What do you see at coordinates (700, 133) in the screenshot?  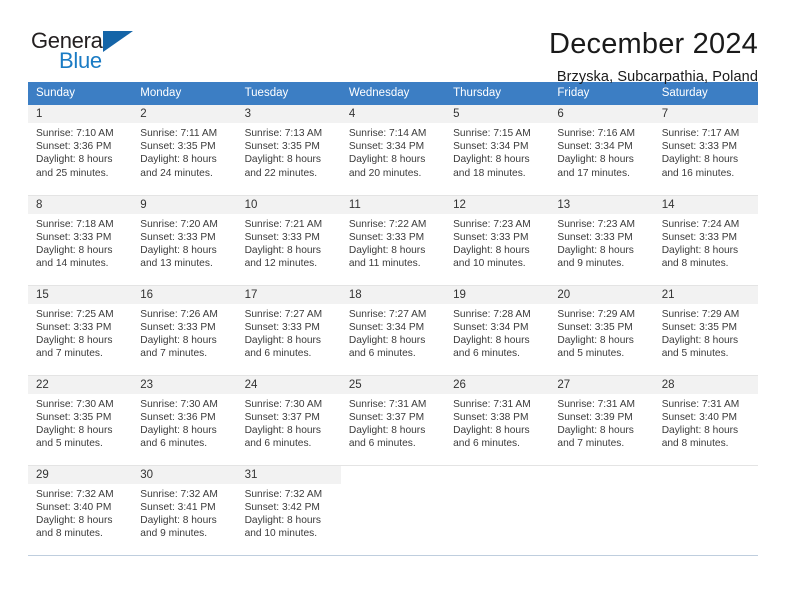 I see `sunrise-text: Sunrise: 7:17 AM` at bounding box center [700, 133].